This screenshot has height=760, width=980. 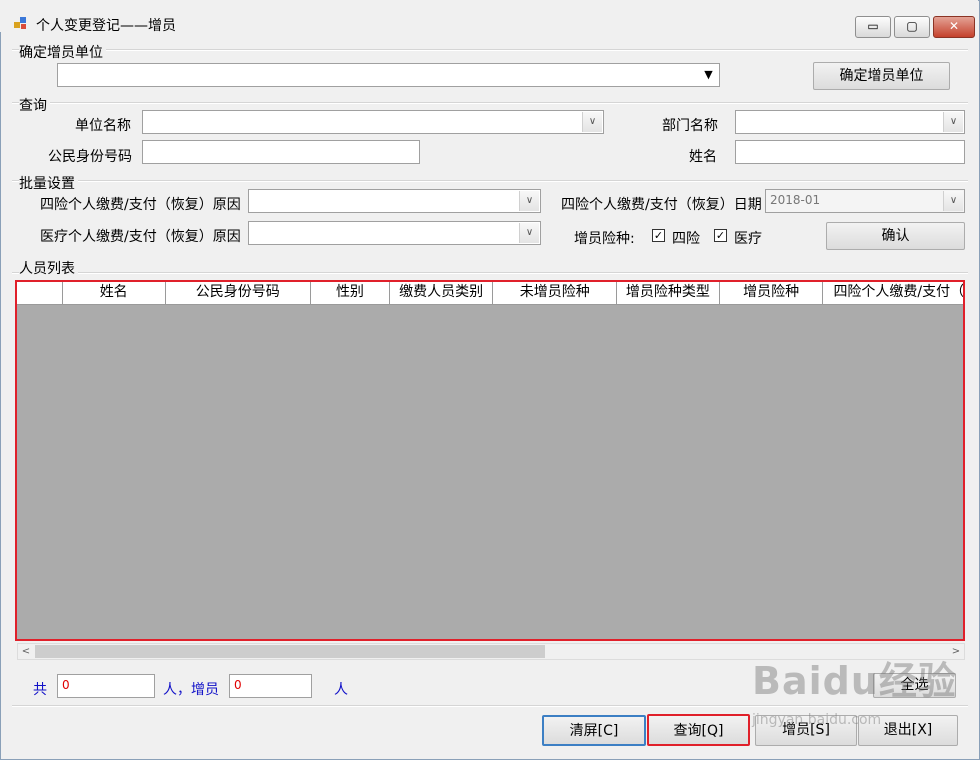 What do you see at coordinates (850, 122) in the screenshot?
I see `dept-name-combo: ∨` at bounding box center [850, 122].